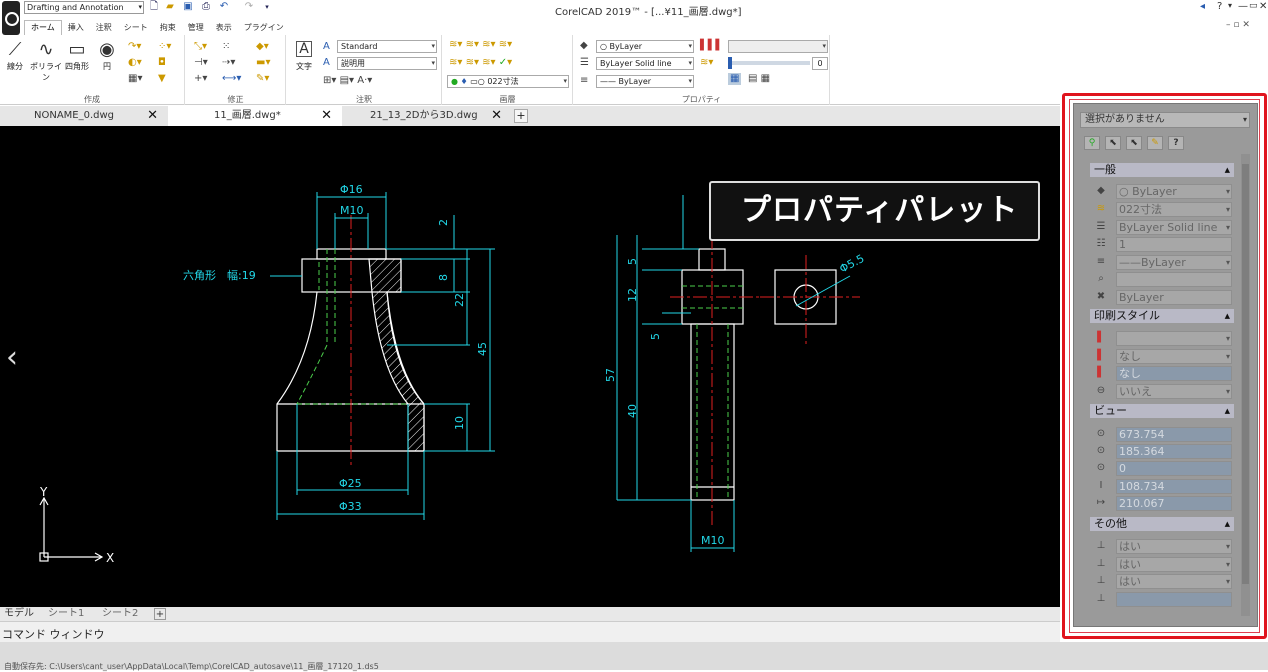  I want to click on explode-icon: ▬▾, so click(263, 63).